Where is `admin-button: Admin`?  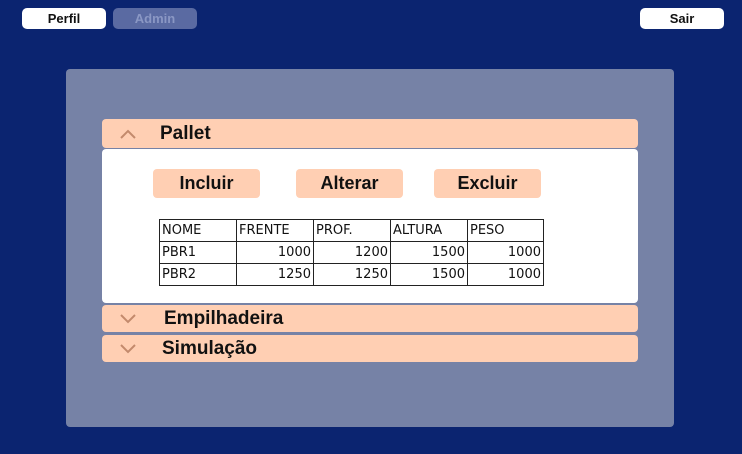 admin-button: Admin is located at coordinates (155, 18).